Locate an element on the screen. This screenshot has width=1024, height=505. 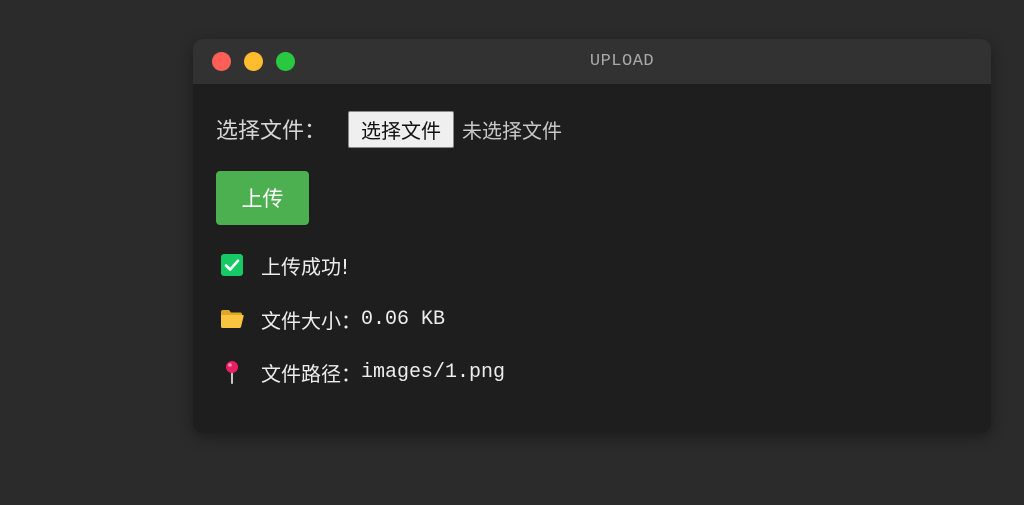
pin-icon is located at coordinates (231, 372).